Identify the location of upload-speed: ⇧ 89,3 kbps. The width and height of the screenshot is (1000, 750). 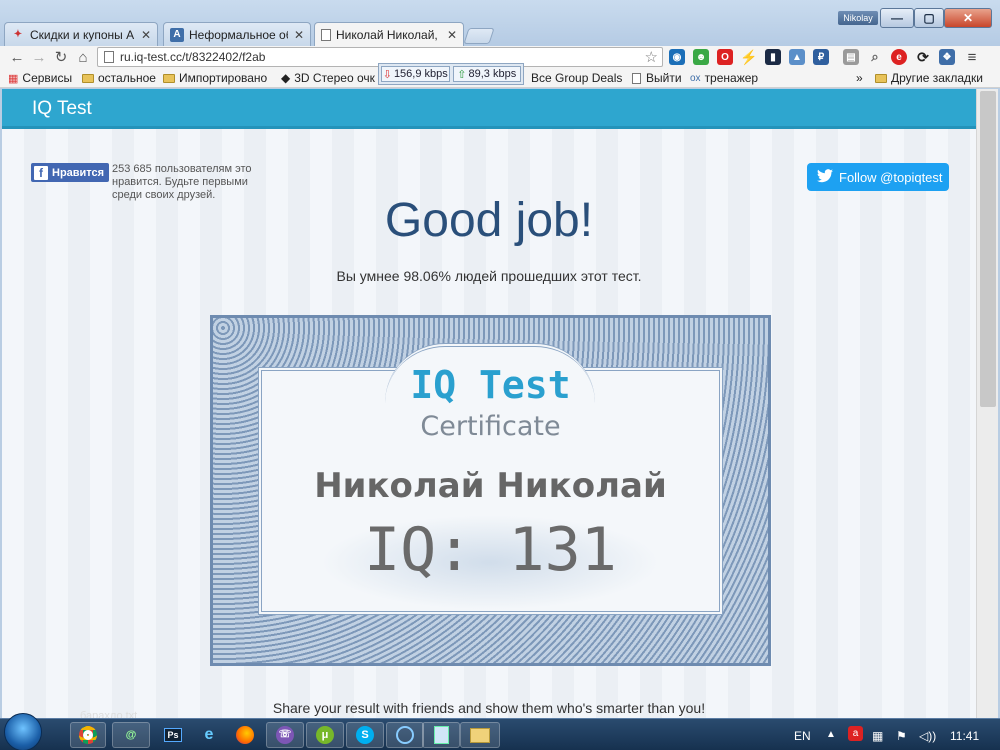
(486, 74).